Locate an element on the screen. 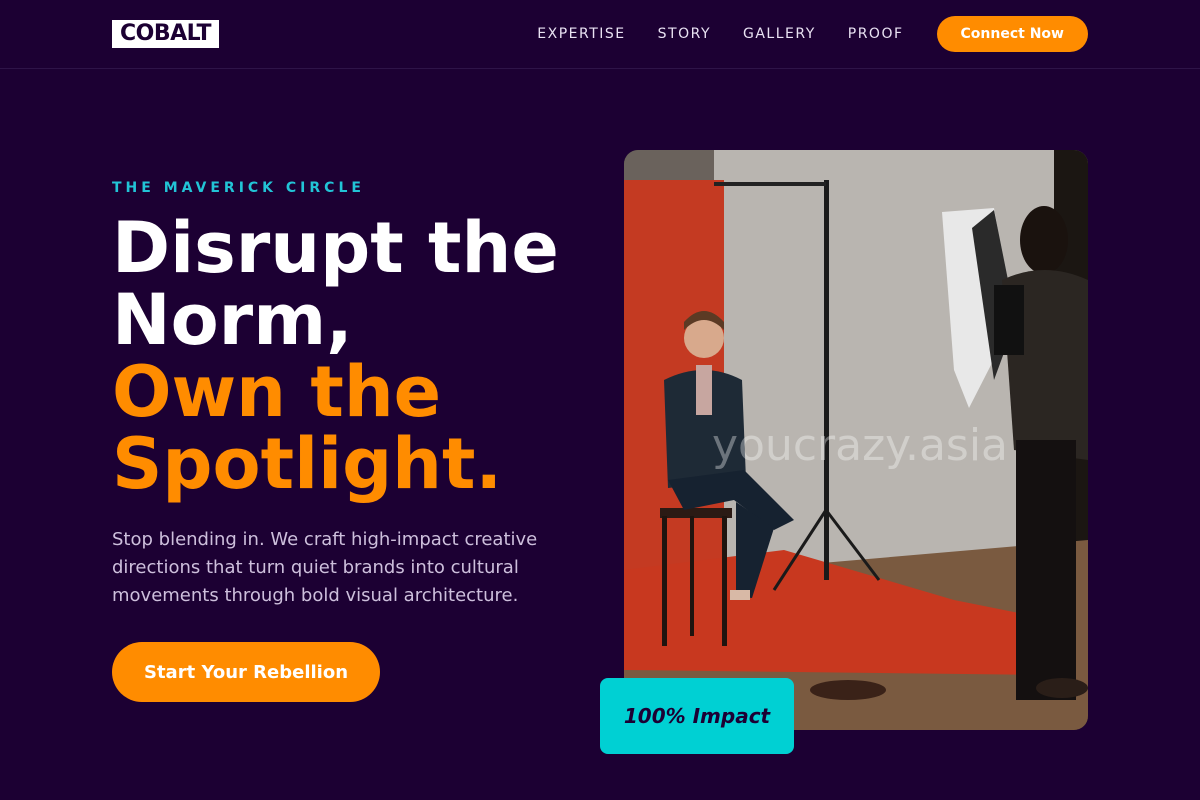 The height and width of the screenshot is (800, 1200). photo-watermark: youcrazy.asia is located at coordinates (860, 445).